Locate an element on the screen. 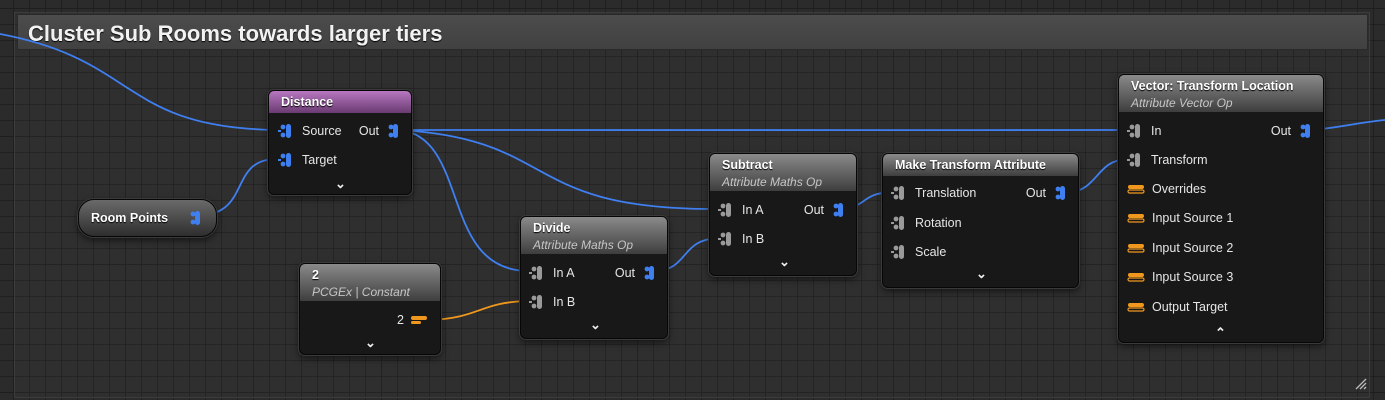 This screenshot has width=1385, height=400. distance-target-pin: Target is located at coordinates (307, 160).